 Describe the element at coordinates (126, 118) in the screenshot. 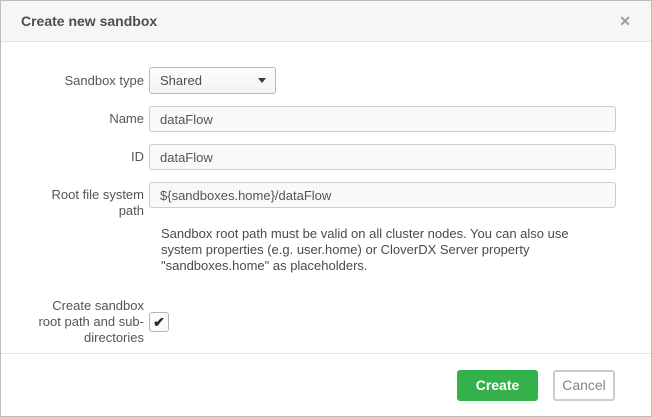

I see `name-label: Name` at that location.